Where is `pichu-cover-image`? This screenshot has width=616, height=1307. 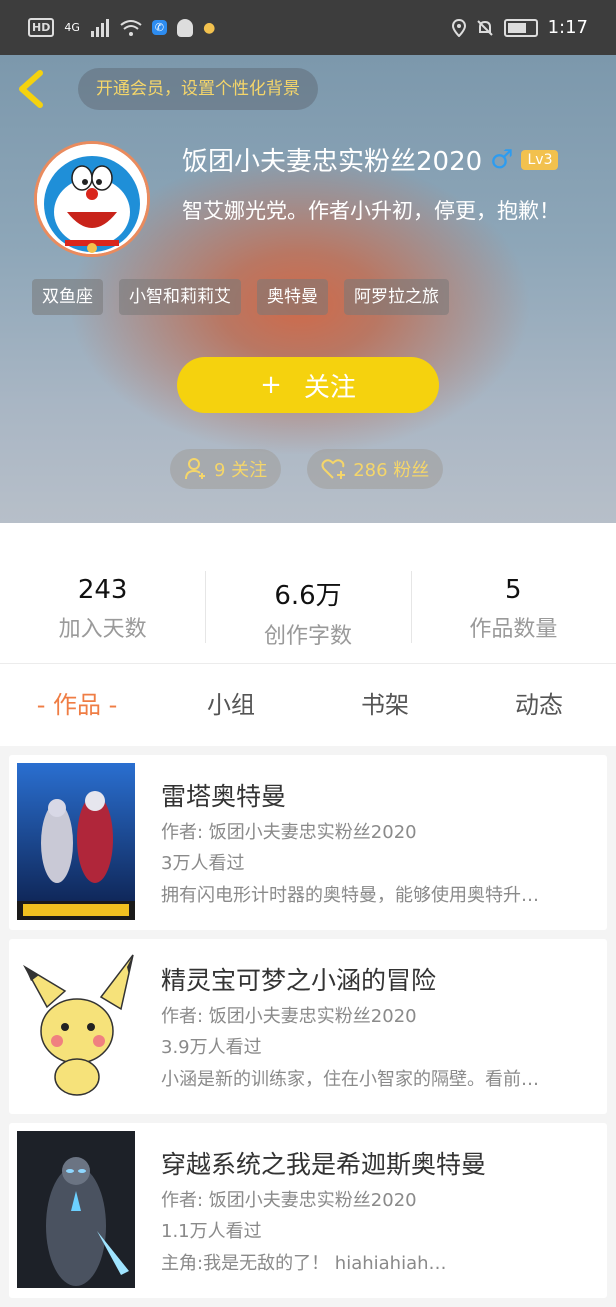
pichu-cover-image is located at coordinates (76, 1025).